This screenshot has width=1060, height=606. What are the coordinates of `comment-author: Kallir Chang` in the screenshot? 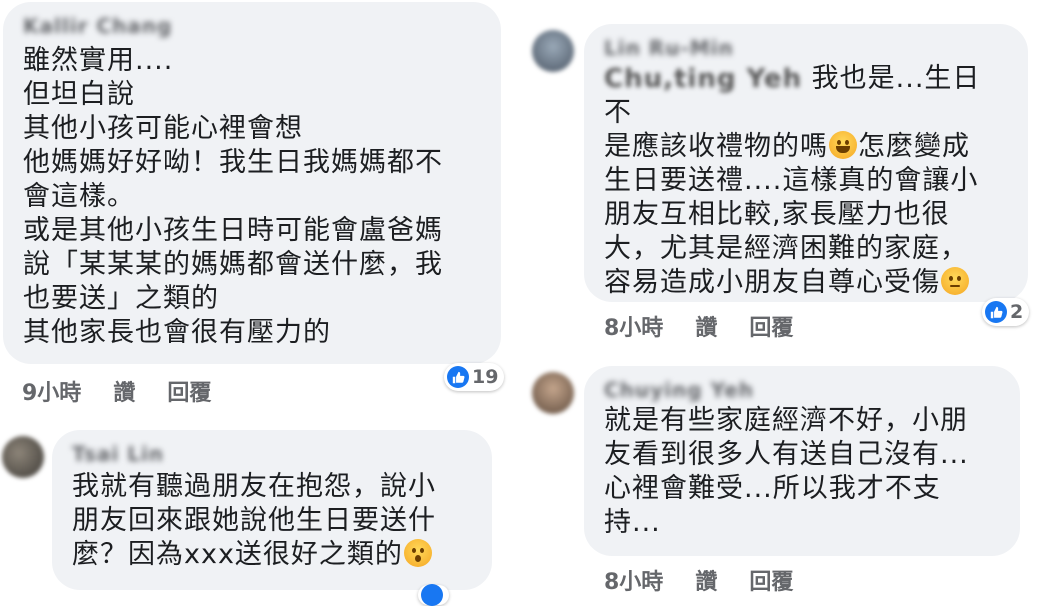 It's located at (97, 26).